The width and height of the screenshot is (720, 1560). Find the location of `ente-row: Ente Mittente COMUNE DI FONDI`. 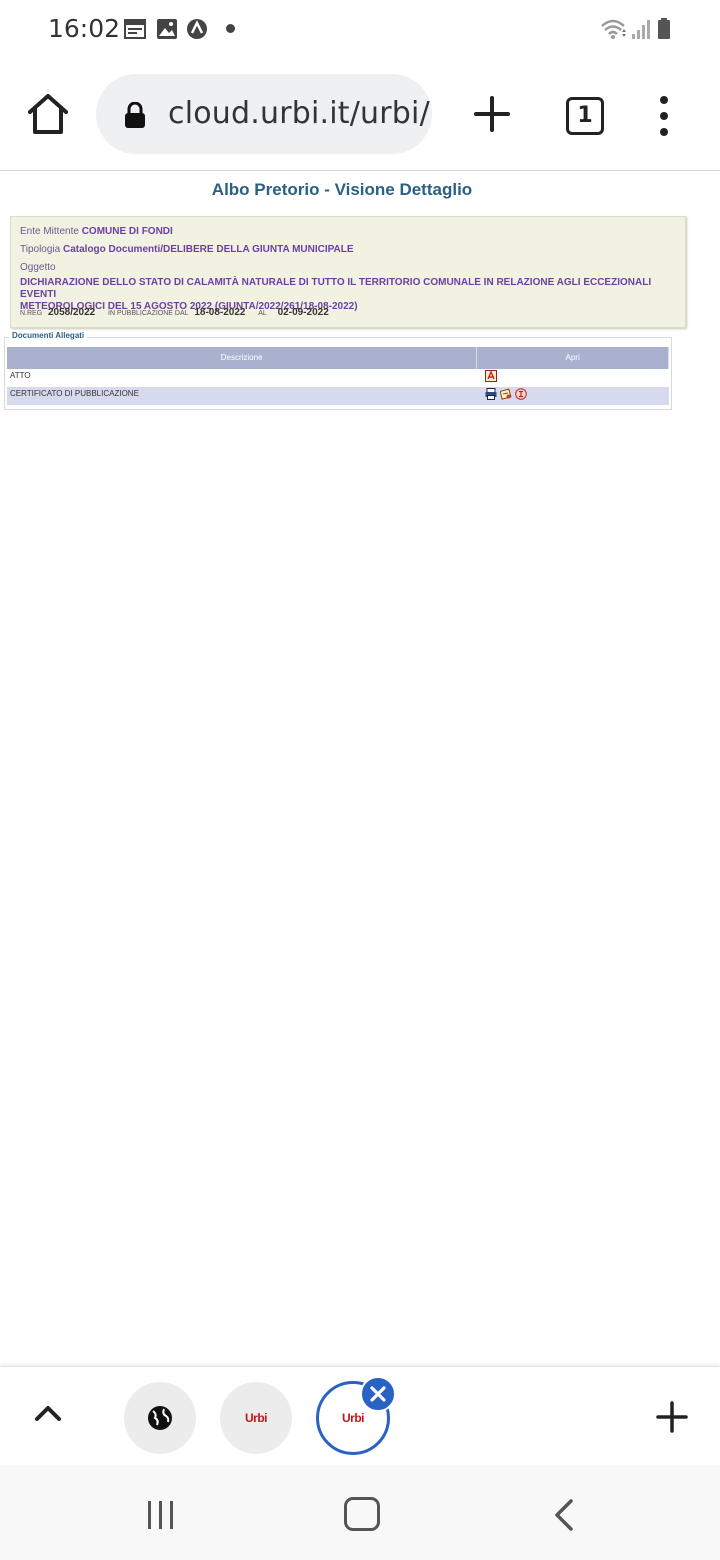

ente-row: Ente Mittente COMUNE DI FONDI is located at coordinates (96, 231).